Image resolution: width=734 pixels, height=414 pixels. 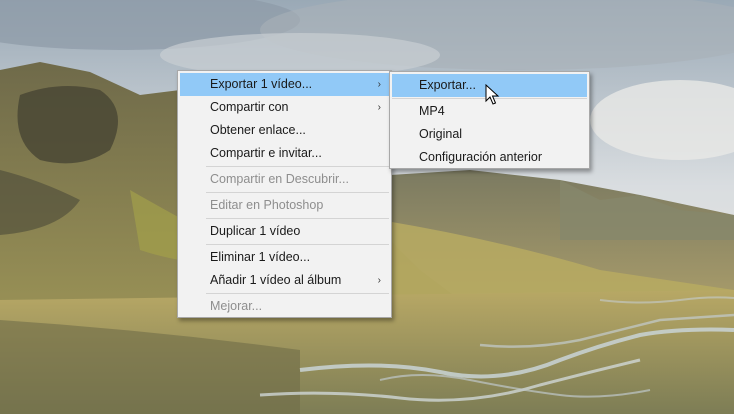 What do you see at coordinates (267, 205) in the screenshot?
I see `menu-item-label: Editar en Photoshop` at bounding box center [267, 205].